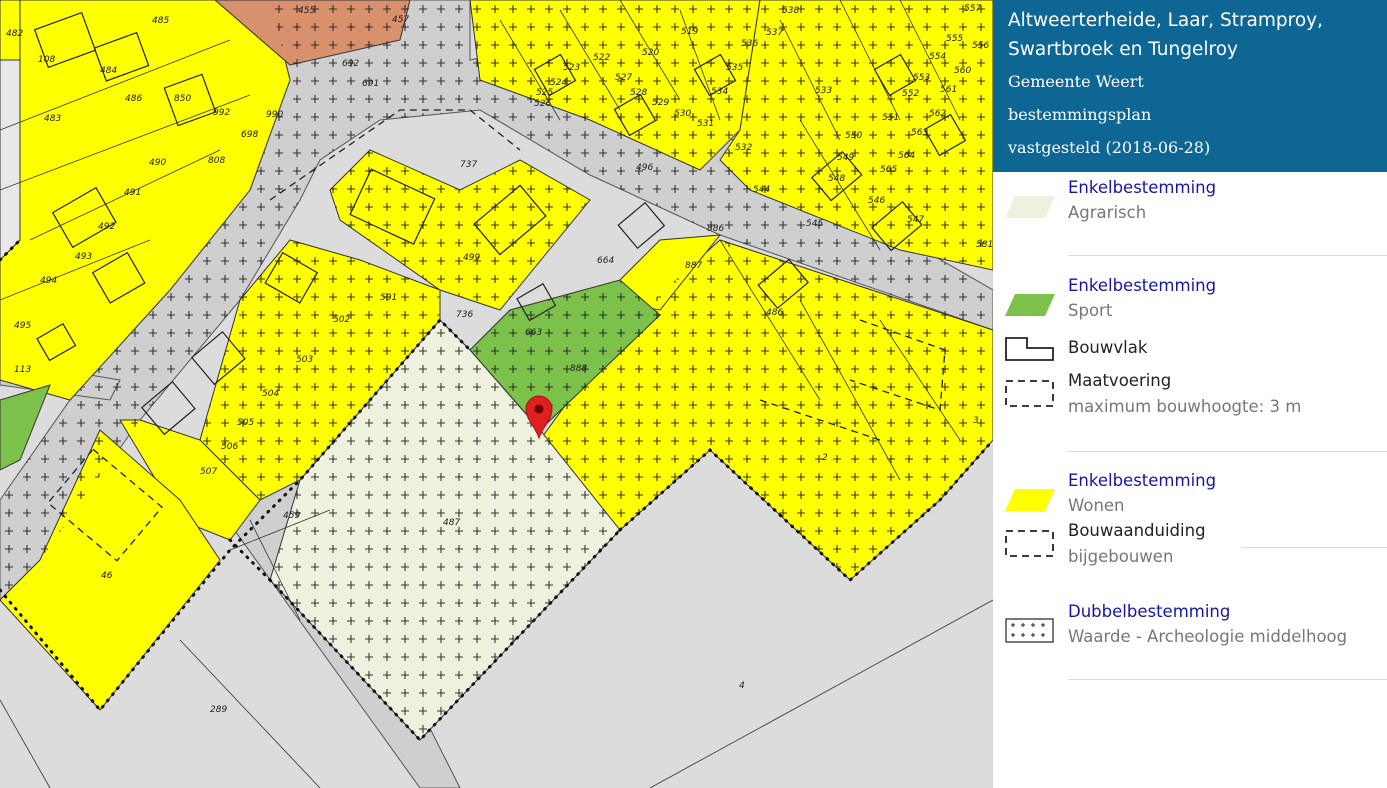  What do you see at coordinates (341, 320) in the screenshot?
I see `plot-number-label: 502` at bounding box center [341, 320].